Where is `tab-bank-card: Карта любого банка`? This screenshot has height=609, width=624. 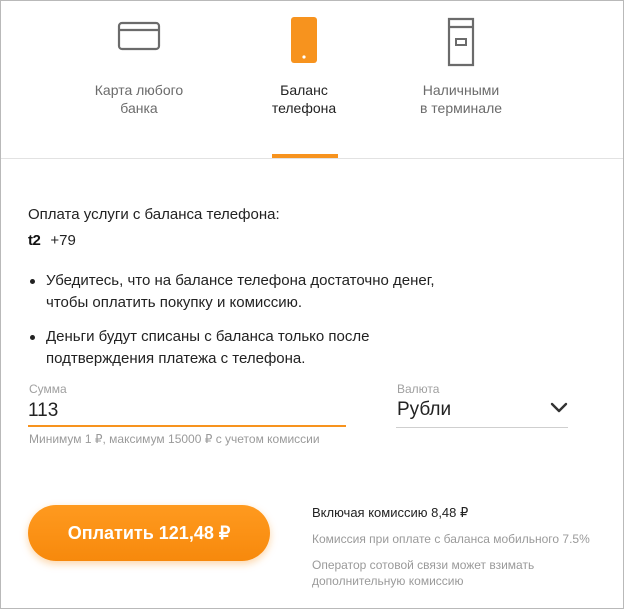 tab-bank-card: Карта любого банка is located at coordinates (139, 79).